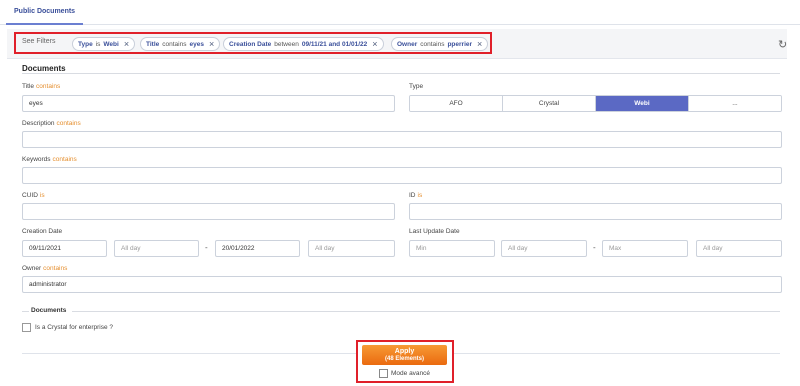  I want to click on last-update-max-input: Max, so click(645, 248).